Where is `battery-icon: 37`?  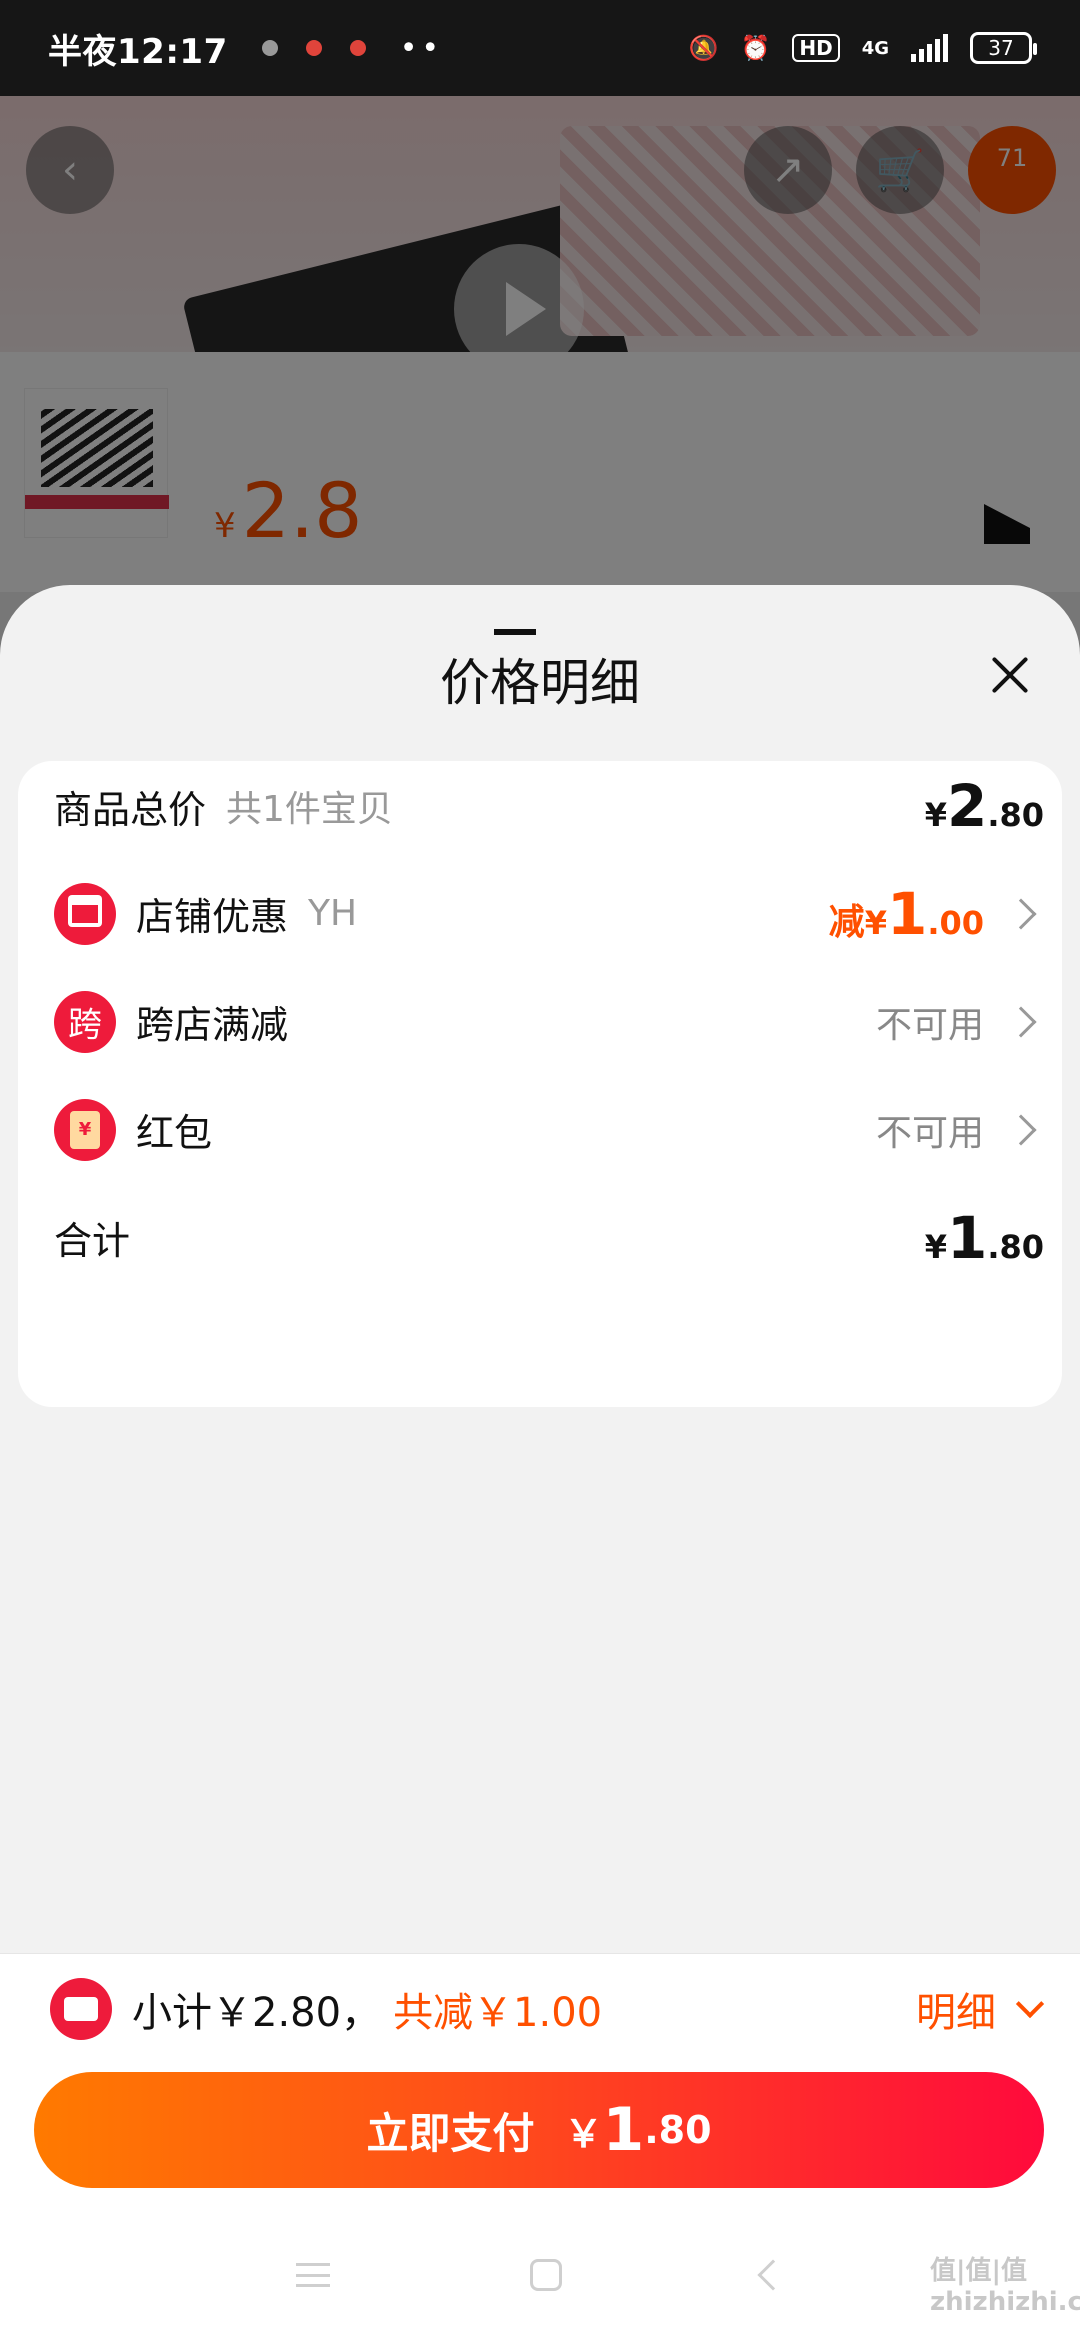
battery-icon: 37 is located at coordinates (1003, 48).